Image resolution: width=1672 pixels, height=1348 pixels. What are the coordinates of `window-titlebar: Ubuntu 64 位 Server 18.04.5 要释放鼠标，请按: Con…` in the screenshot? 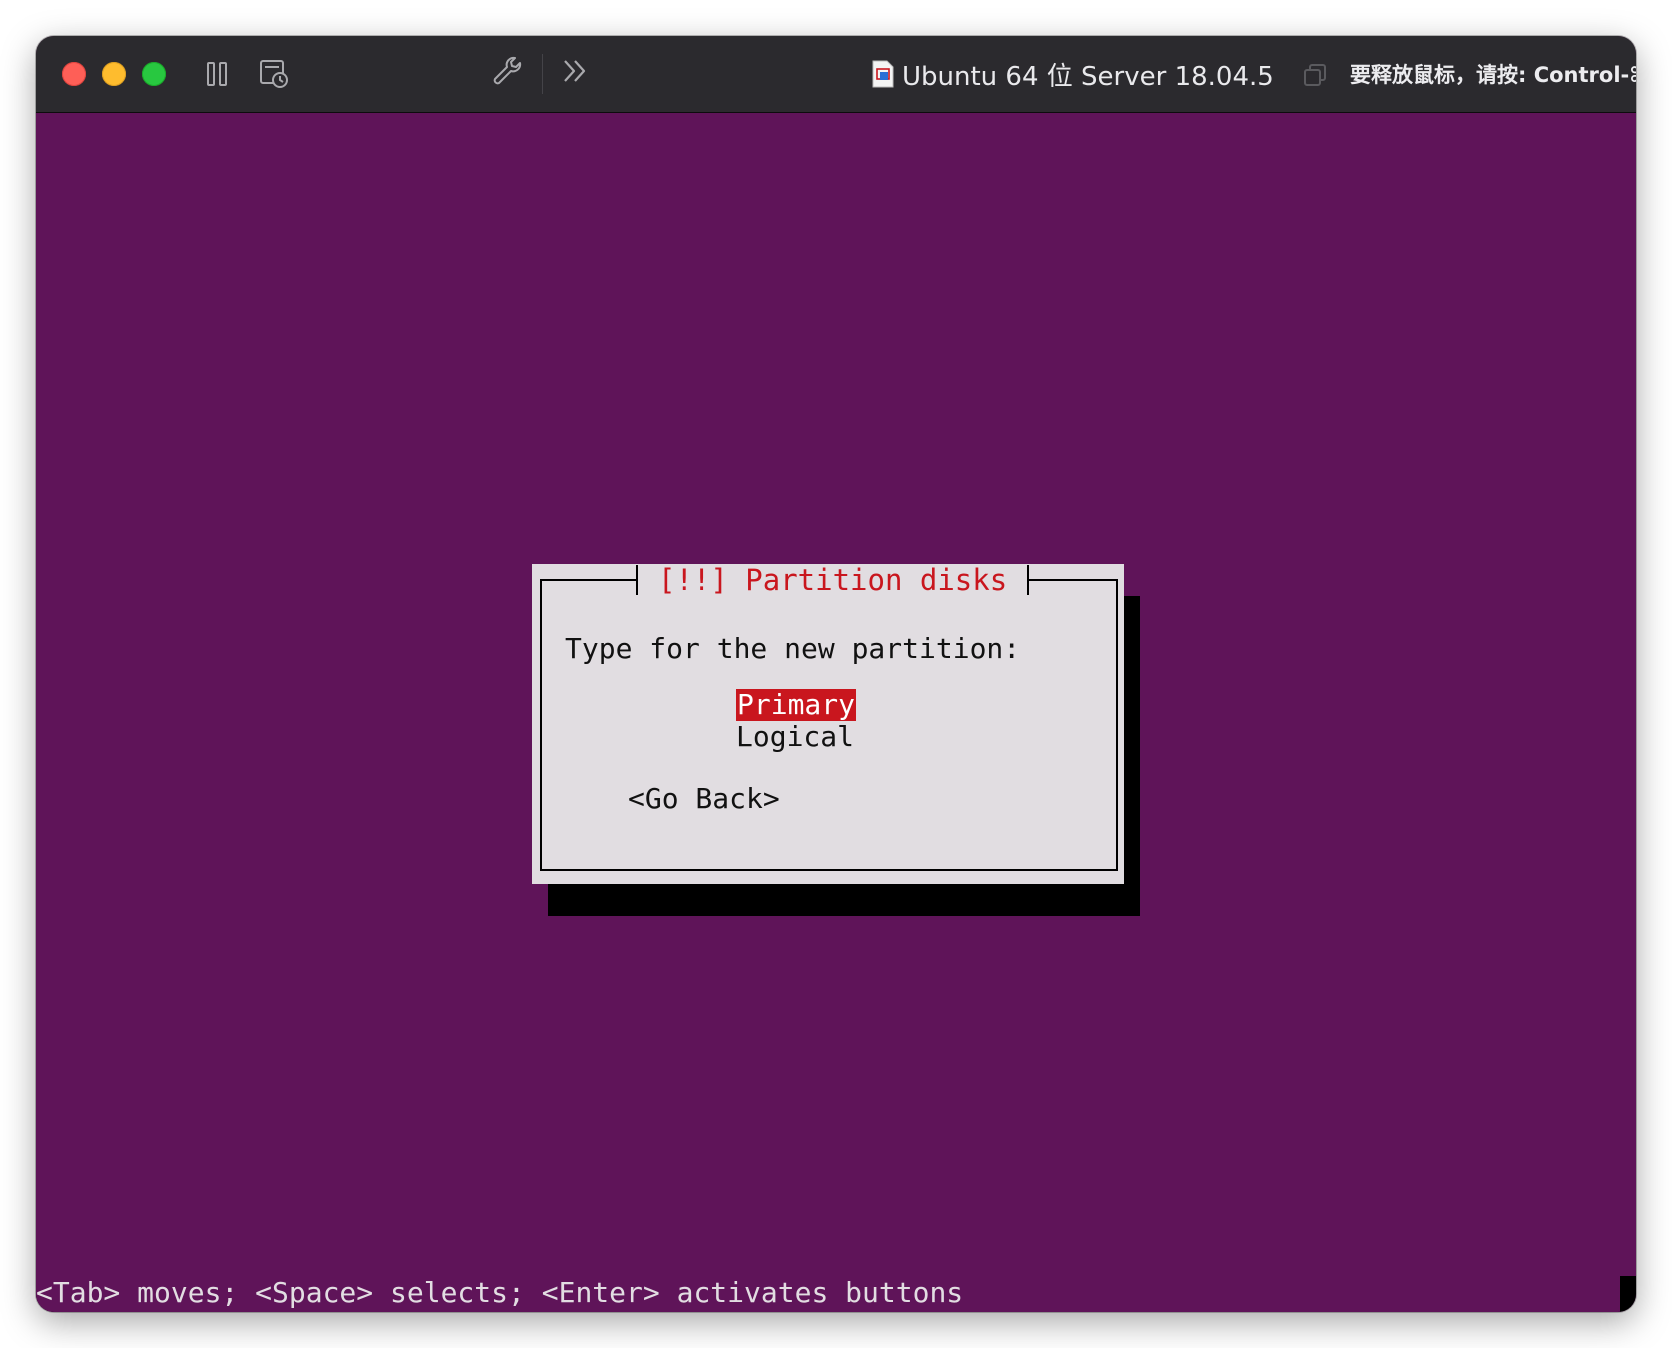 It's located at (836, 74).